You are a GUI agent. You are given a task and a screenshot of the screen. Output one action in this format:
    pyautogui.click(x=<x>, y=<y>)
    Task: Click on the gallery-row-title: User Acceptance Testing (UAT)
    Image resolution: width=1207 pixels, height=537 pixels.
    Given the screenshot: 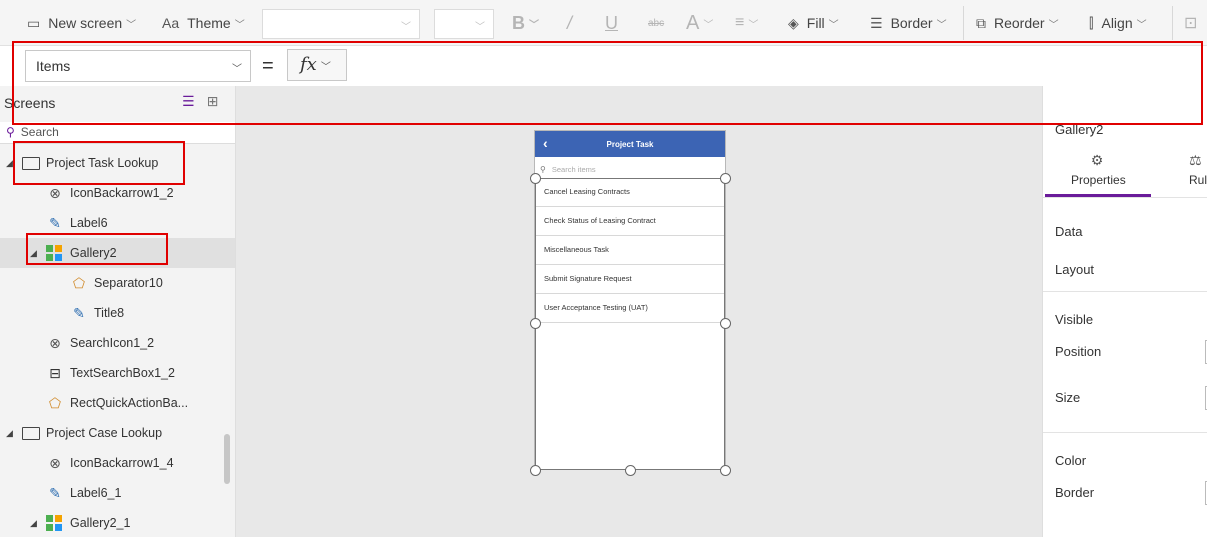 What is the action you would take?
    pyautogui.click(x=596, y=307)
    